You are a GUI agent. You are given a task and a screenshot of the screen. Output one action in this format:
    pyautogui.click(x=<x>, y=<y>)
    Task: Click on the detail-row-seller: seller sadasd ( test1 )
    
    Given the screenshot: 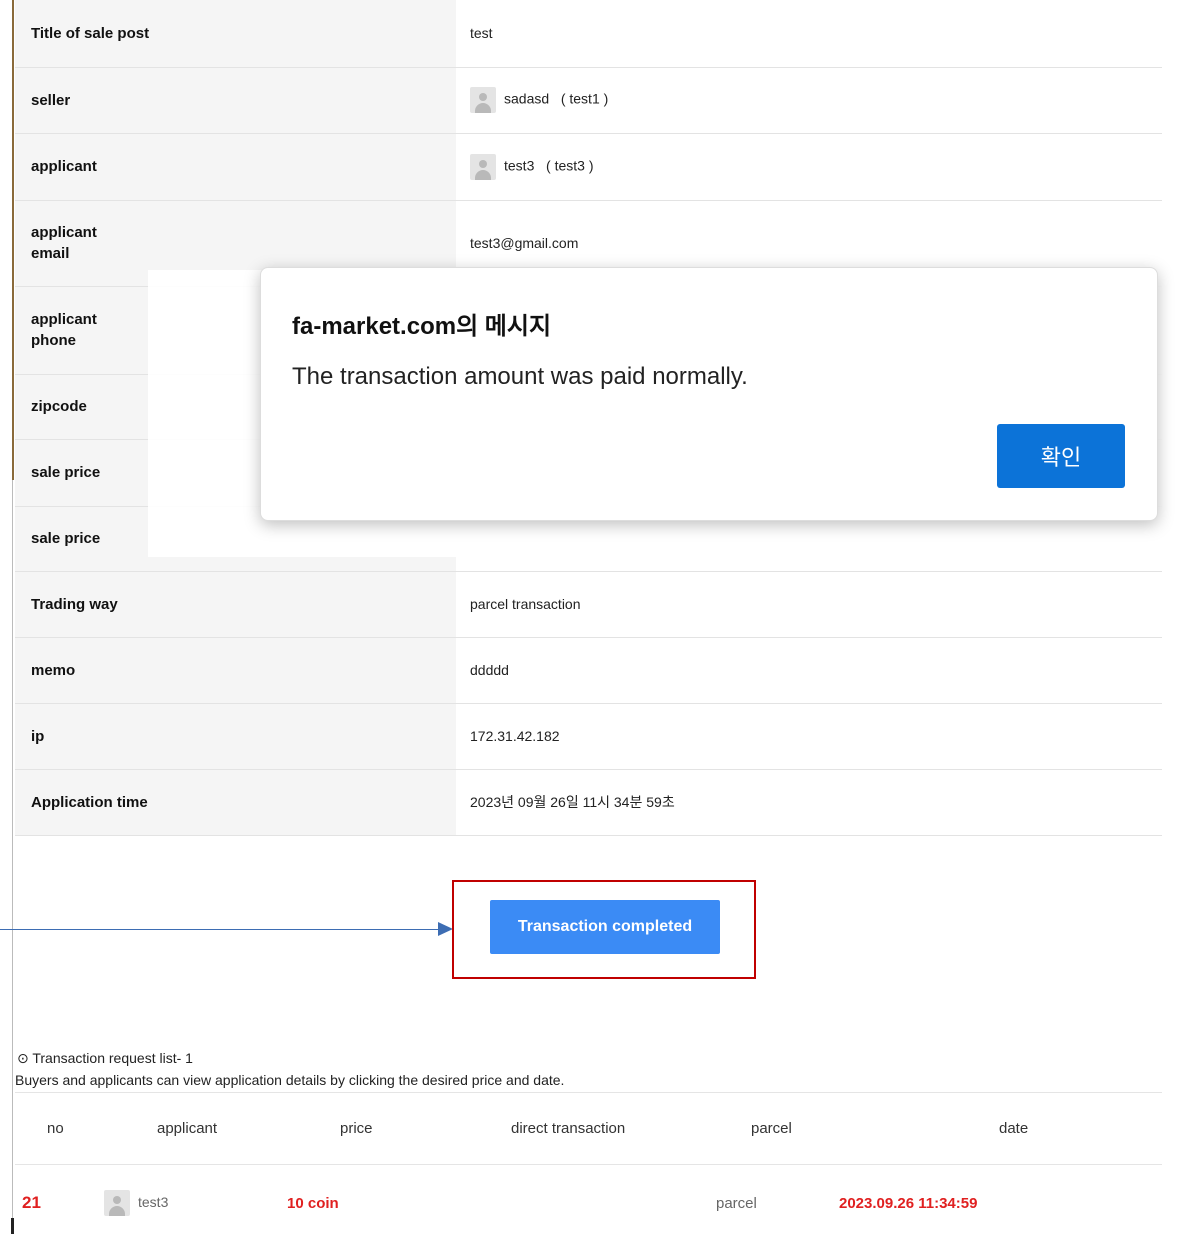 What is the action you would take?
    pyautogui.click(x=588, y=100)
    